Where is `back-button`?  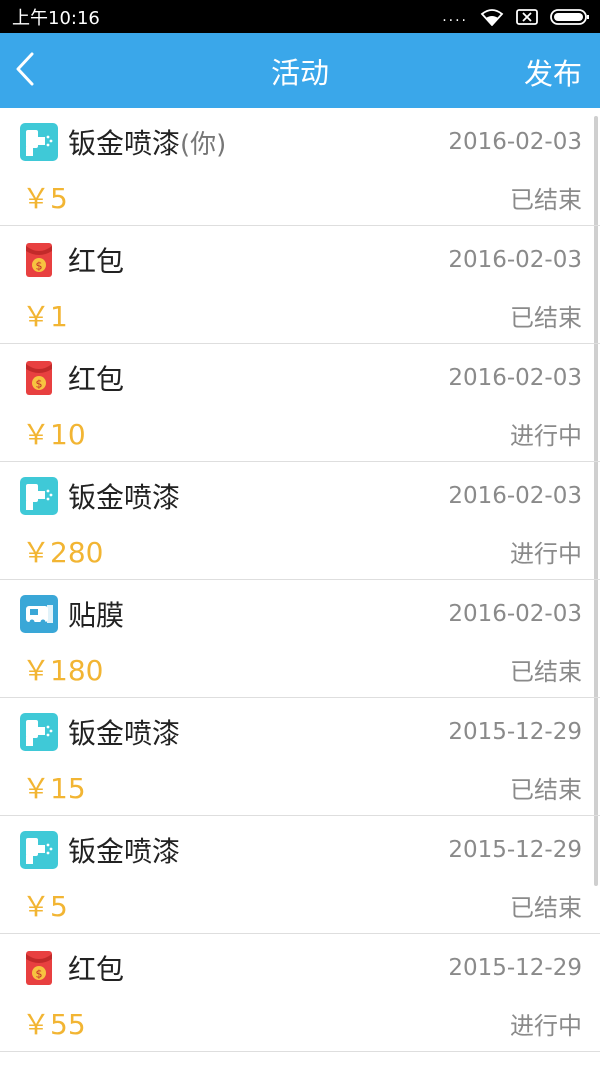 back-button is located at coordinates (29, 71).